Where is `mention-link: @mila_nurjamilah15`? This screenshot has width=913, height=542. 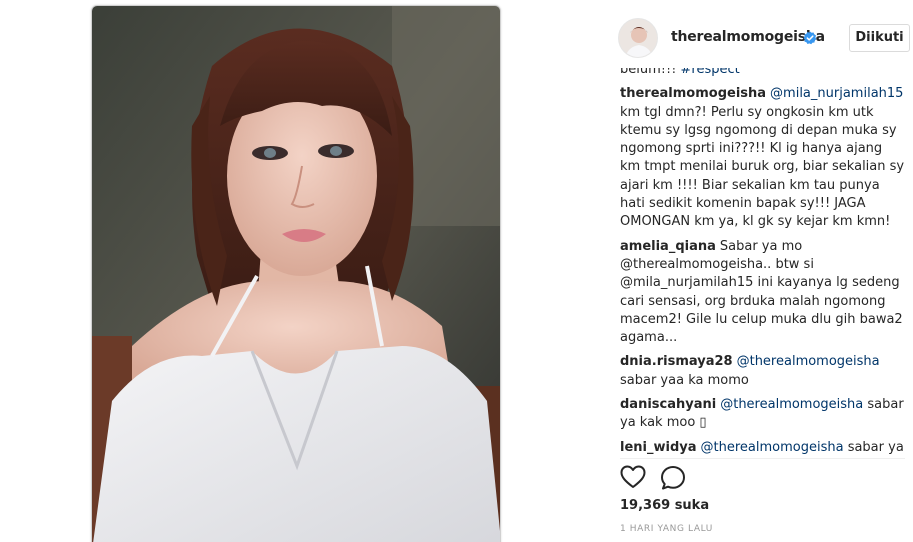 mention-link: @mila_nurjamilah15 is located at coordinates (836, 93).